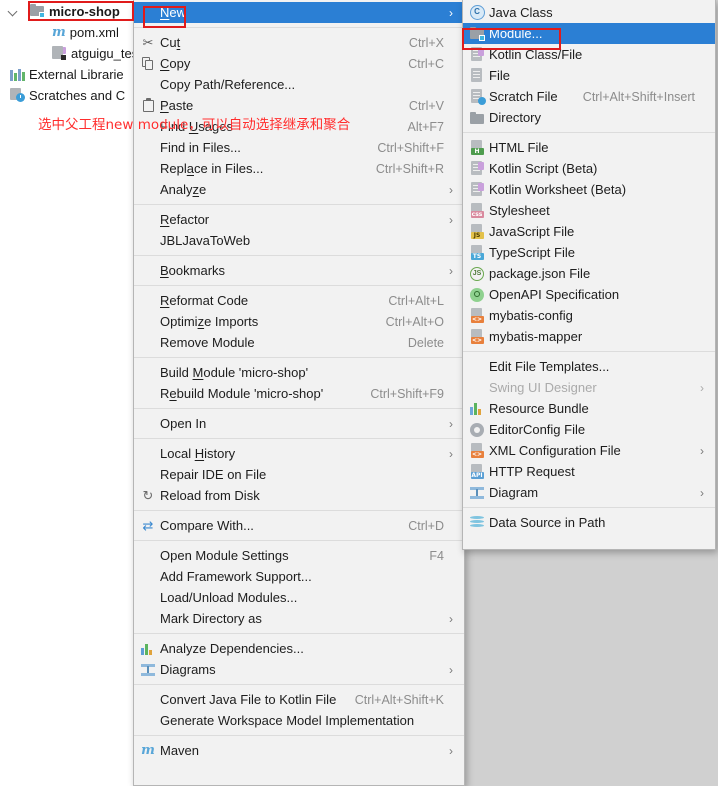 The width and height of the screenshot is (718, 786). I want to click on menu-item-shortcut: Delete, so click(425, 342).